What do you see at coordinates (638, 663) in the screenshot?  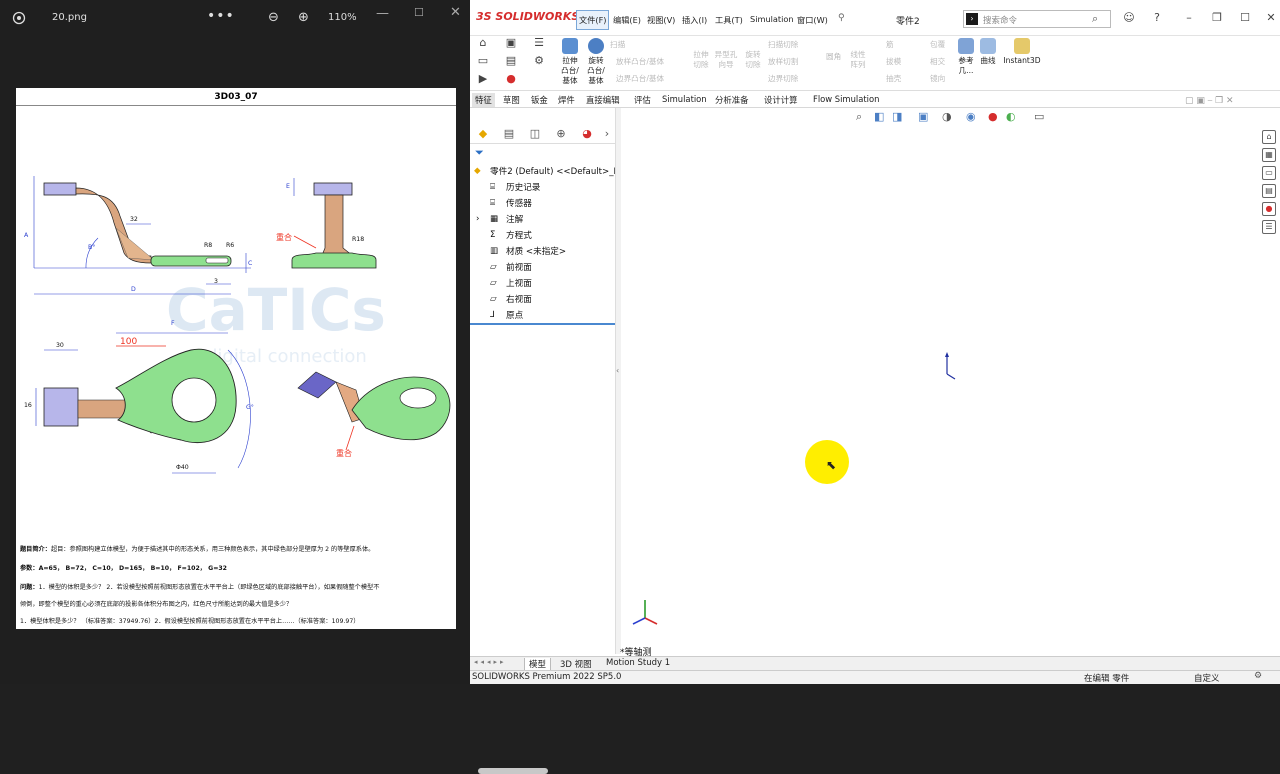 I see `tab-motion-study: Motion Study 1` at bounding box center [638, 663].